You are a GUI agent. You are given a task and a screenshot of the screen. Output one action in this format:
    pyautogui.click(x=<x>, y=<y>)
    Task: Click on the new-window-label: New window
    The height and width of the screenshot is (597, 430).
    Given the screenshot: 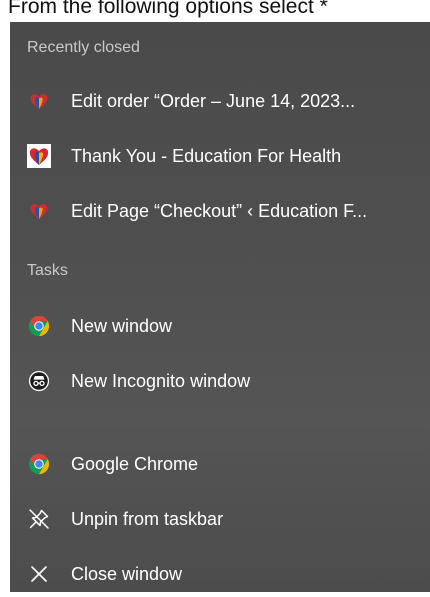 What is the action you would take?
    pyautogui.click(x=122, y=325)
    